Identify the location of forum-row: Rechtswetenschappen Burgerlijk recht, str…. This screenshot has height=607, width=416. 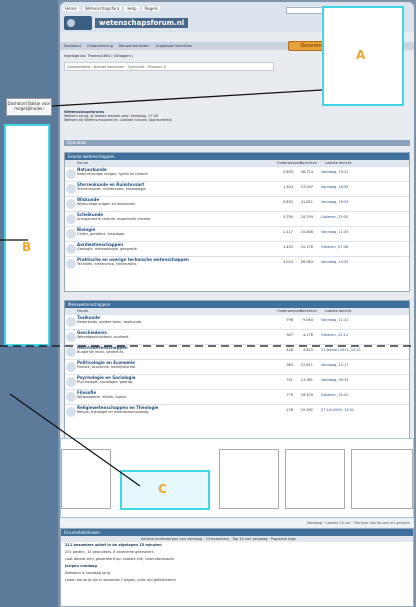
(237, 351).